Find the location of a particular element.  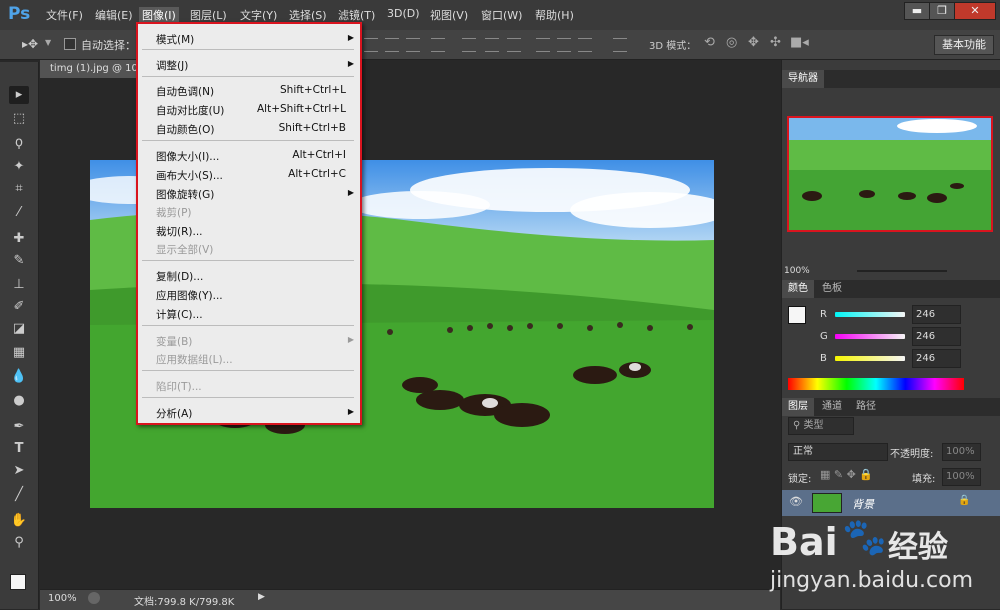

3d-slide-icon: ✣ is located at coordinates (775, 42).